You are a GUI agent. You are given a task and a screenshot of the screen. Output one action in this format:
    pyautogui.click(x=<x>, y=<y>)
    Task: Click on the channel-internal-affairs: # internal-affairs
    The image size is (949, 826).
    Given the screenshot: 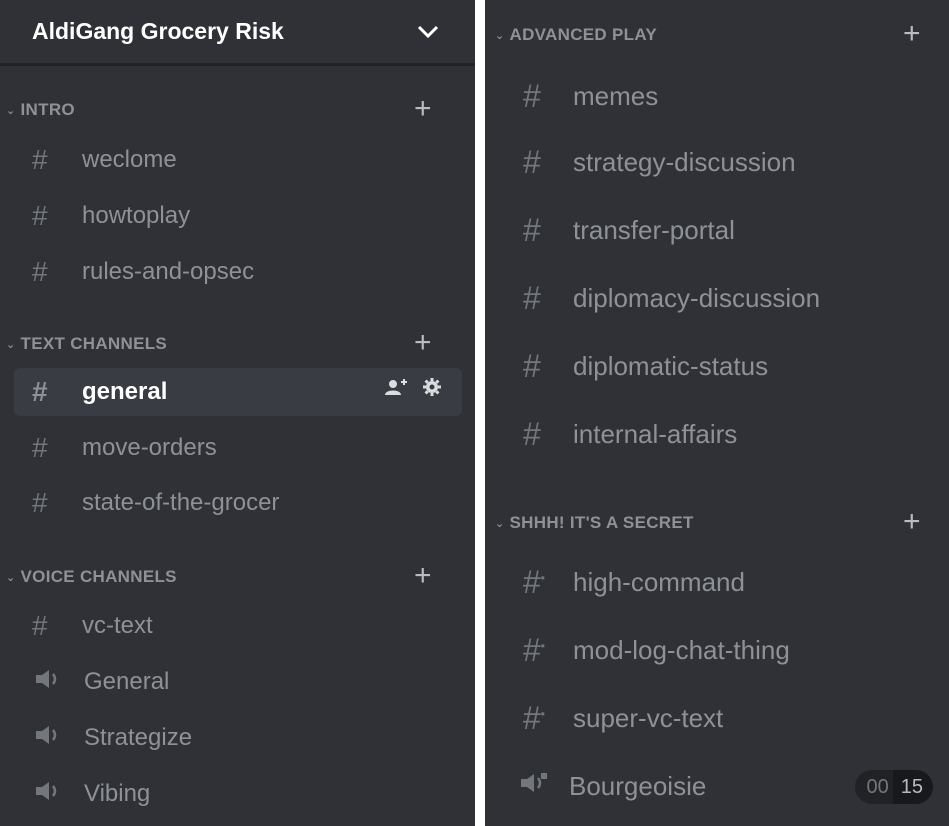 What is the action you would take?
    pyautogui.click(x=630, y=434)
    